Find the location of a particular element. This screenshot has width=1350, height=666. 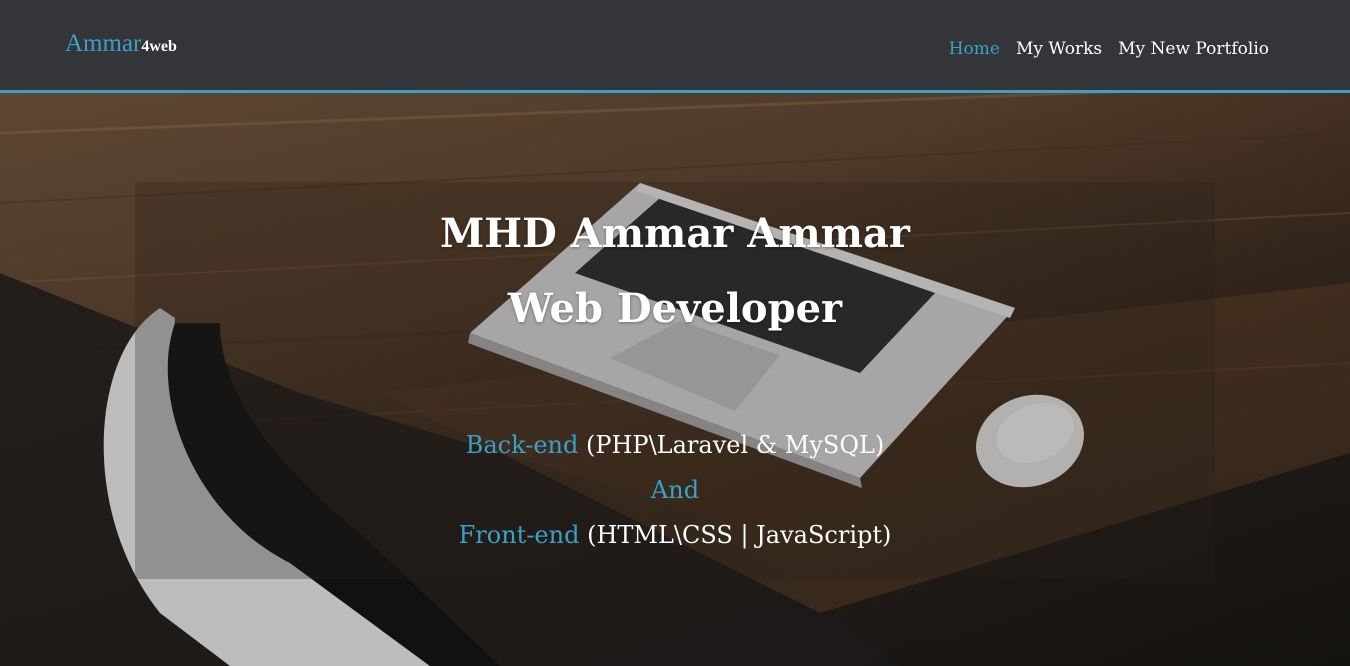

frontend-skill-line: Front-end (HTML\CSS | JavaScript) is located at coordinates (675, 535).